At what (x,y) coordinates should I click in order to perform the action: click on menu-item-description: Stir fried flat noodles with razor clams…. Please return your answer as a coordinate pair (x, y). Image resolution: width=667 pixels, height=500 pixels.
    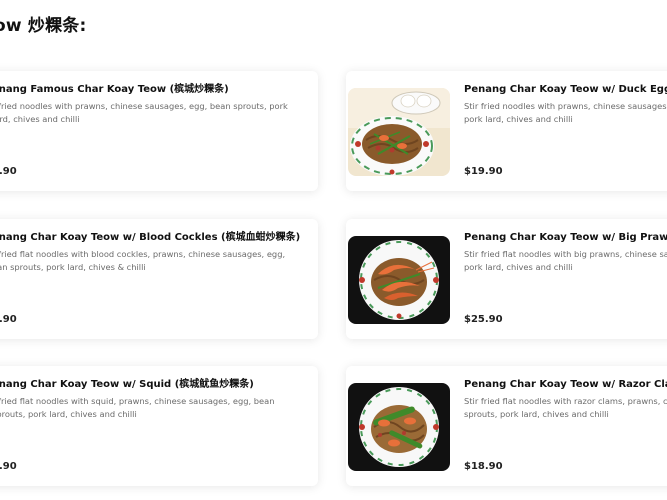
    Looking at the image, I should click on (565, 407).